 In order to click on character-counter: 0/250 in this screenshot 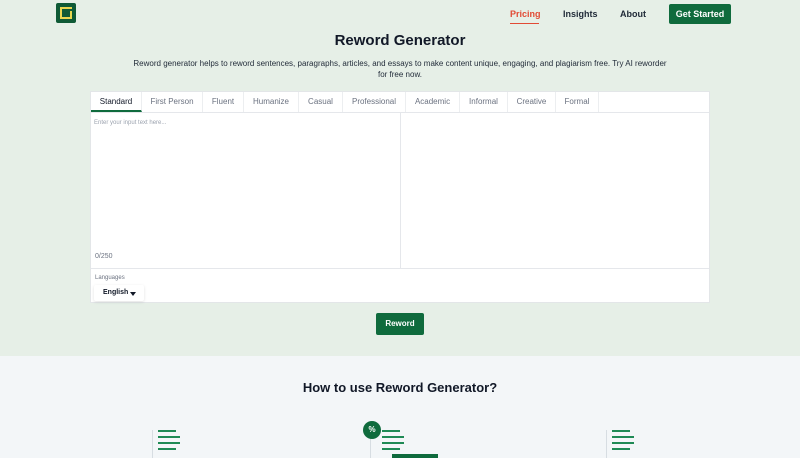, I will do `click(104, 256)`.